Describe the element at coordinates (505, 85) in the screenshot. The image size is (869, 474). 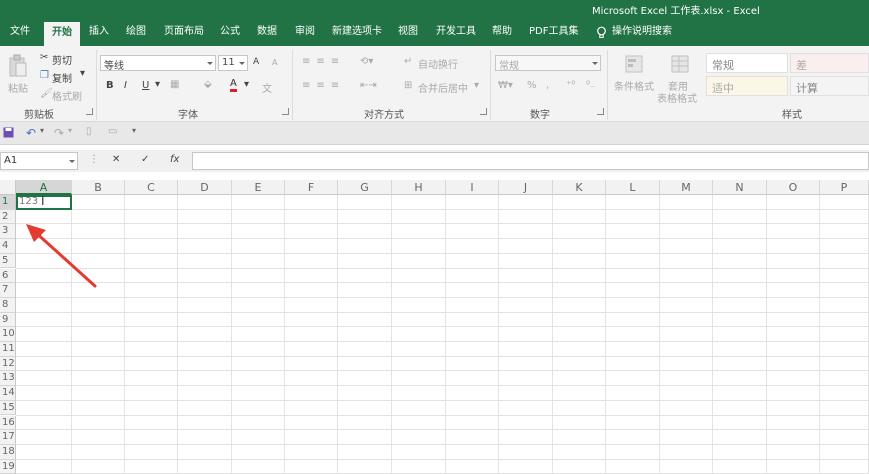
I see `currency-icon: ₩▾` at that location.